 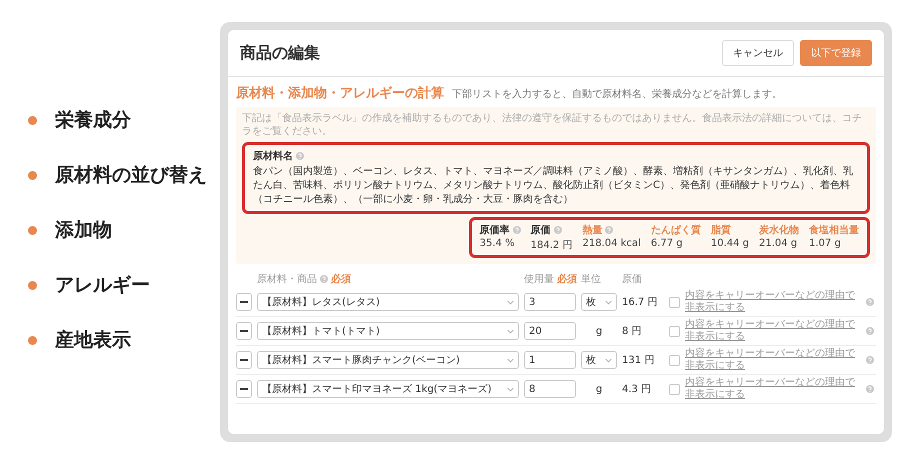 What do you see at coordinates (825, 243) in the screenshot?
I see `stat-value: 1.07 g` at bounding box center [825, 243].